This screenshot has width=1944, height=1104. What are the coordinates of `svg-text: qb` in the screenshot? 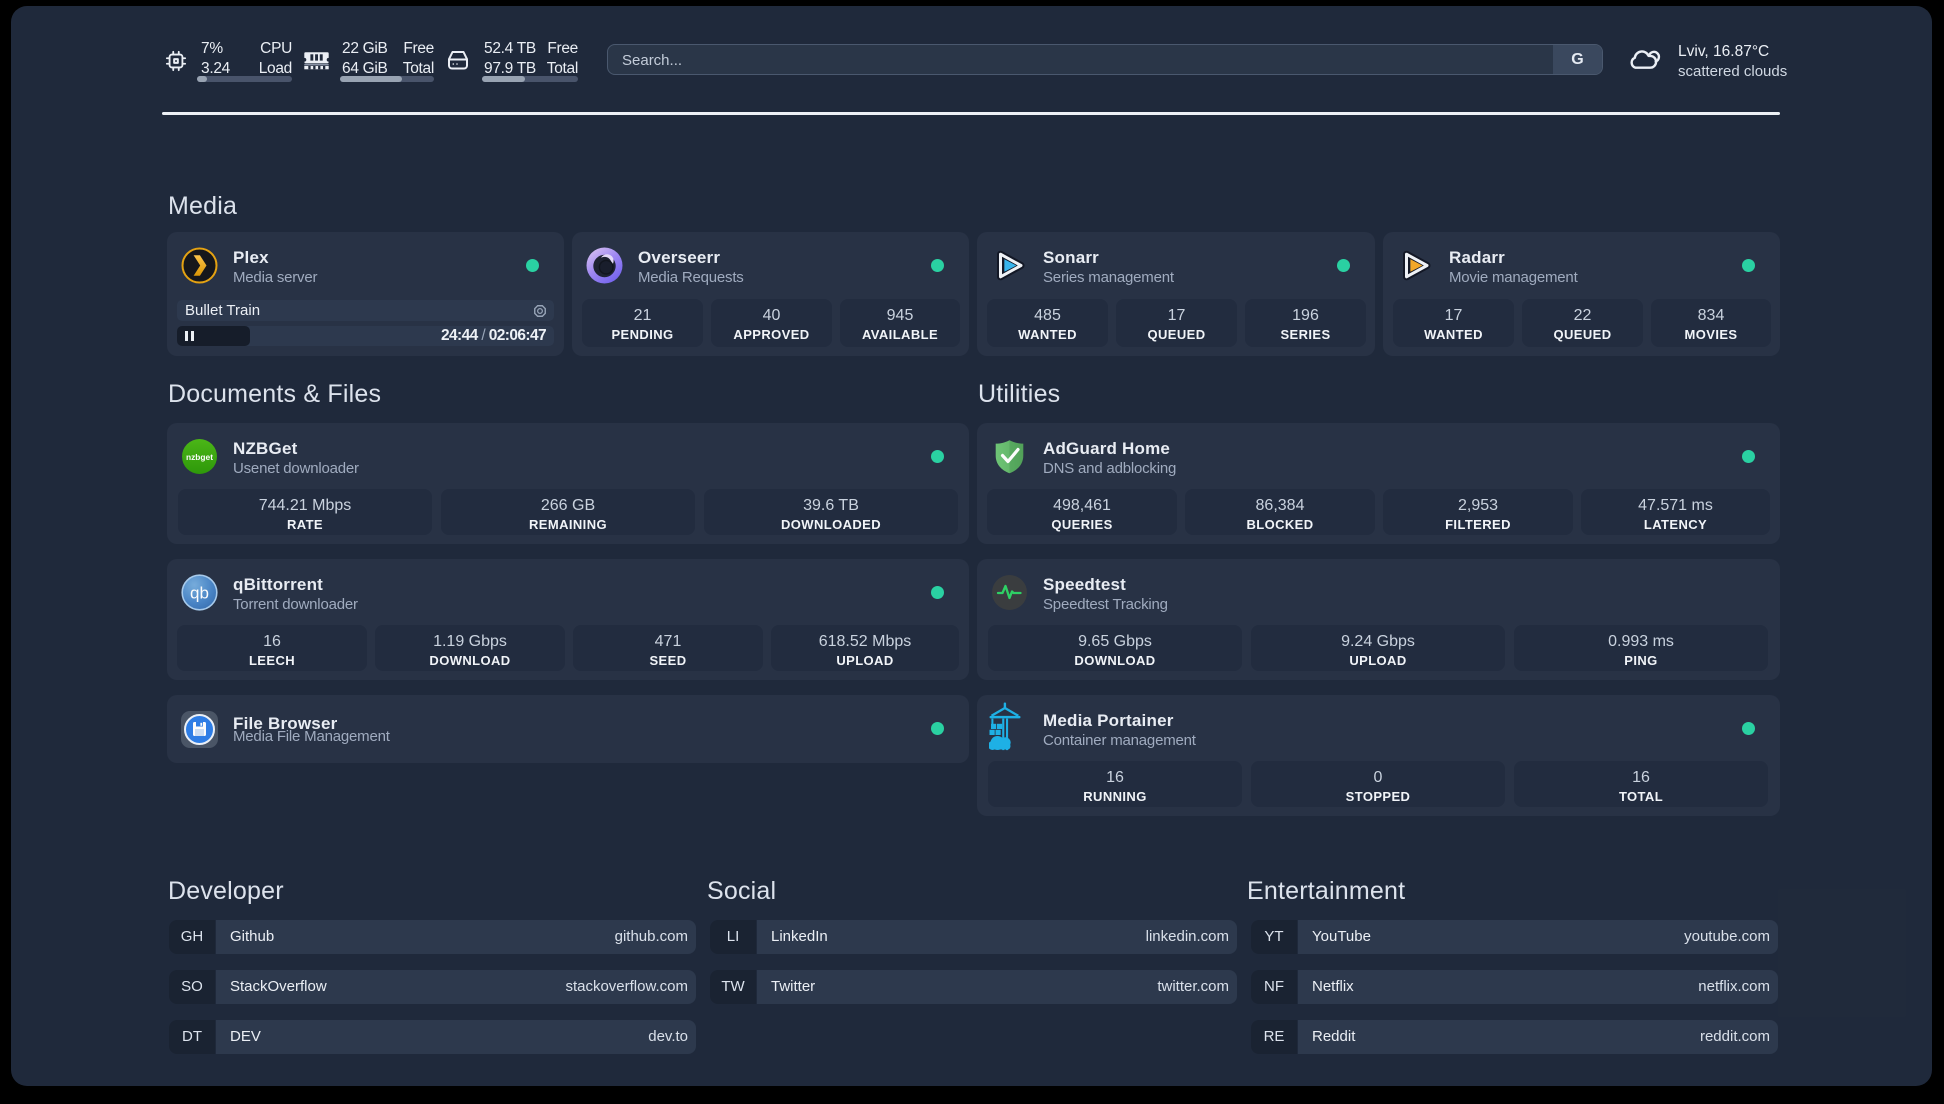 It's located at (199, 593).